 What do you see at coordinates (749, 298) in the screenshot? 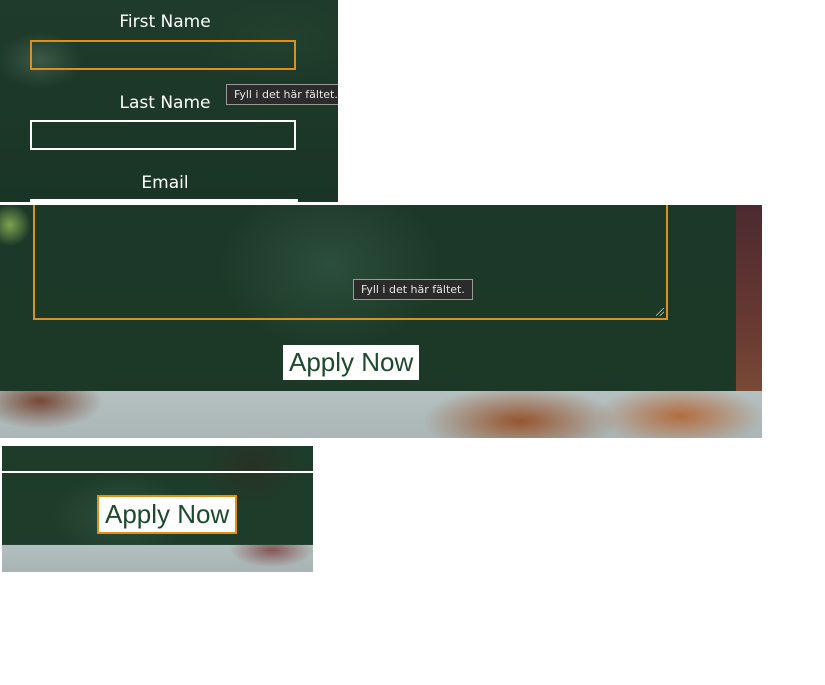
I see `background-photo-edge` at bounding box center [749, 298].